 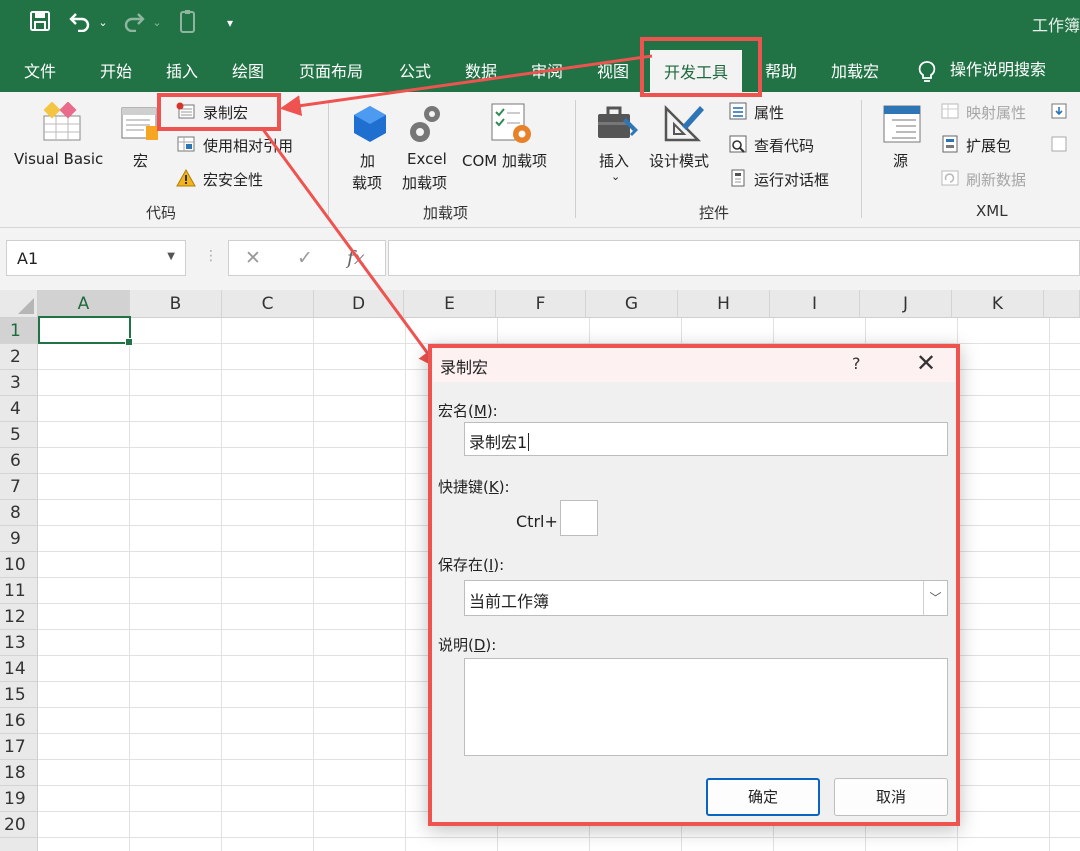 I want to click on ok-button: 确定, so click(x=763, y=797).